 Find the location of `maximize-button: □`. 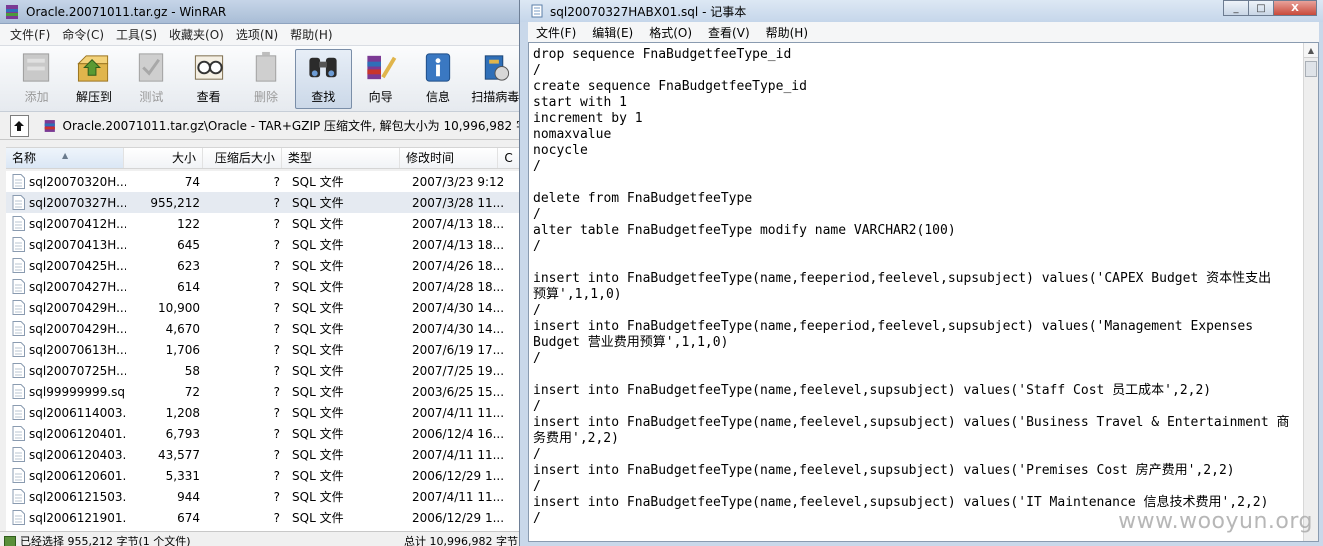

maximize-button: □ is located at coordinates (1261, 8).